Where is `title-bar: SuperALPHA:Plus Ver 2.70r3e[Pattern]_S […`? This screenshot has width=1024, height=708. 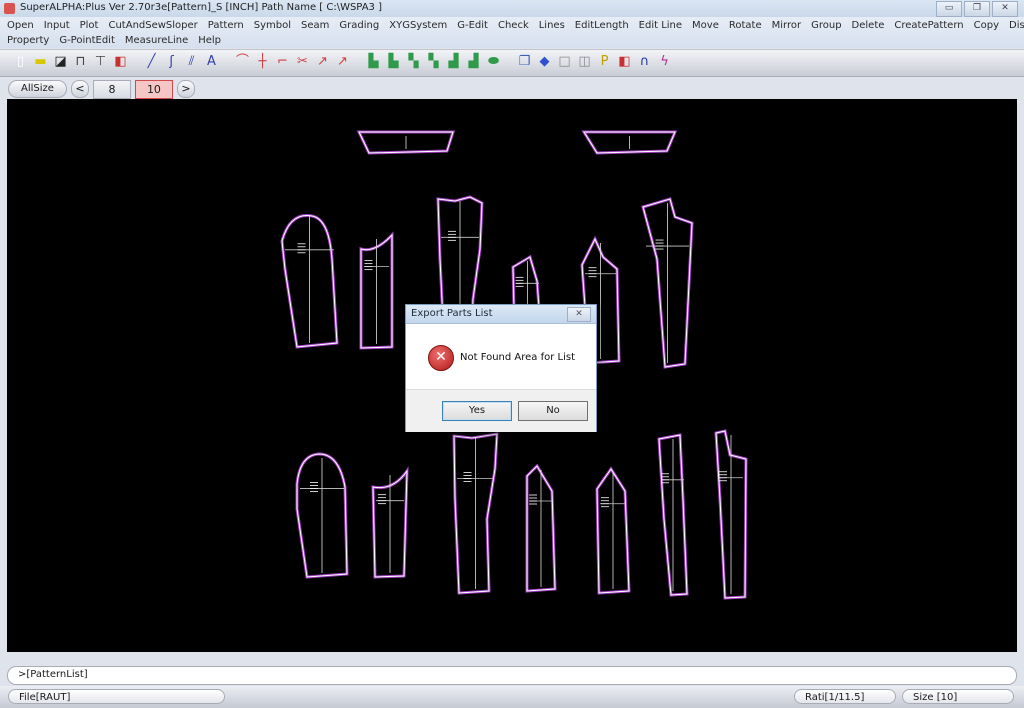
title-bar: SuperALPHA:Plus Ver 2.70r3e[Pattern]_S [… is located at coordinates (512, 9).